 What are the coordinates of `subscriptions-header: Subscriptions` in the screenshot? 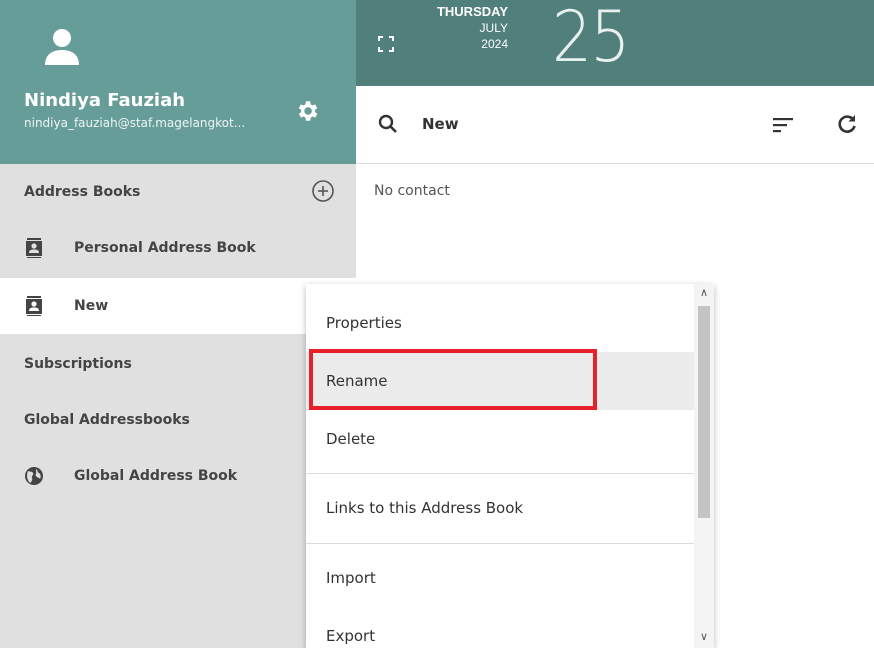 It's located at (78, 364).